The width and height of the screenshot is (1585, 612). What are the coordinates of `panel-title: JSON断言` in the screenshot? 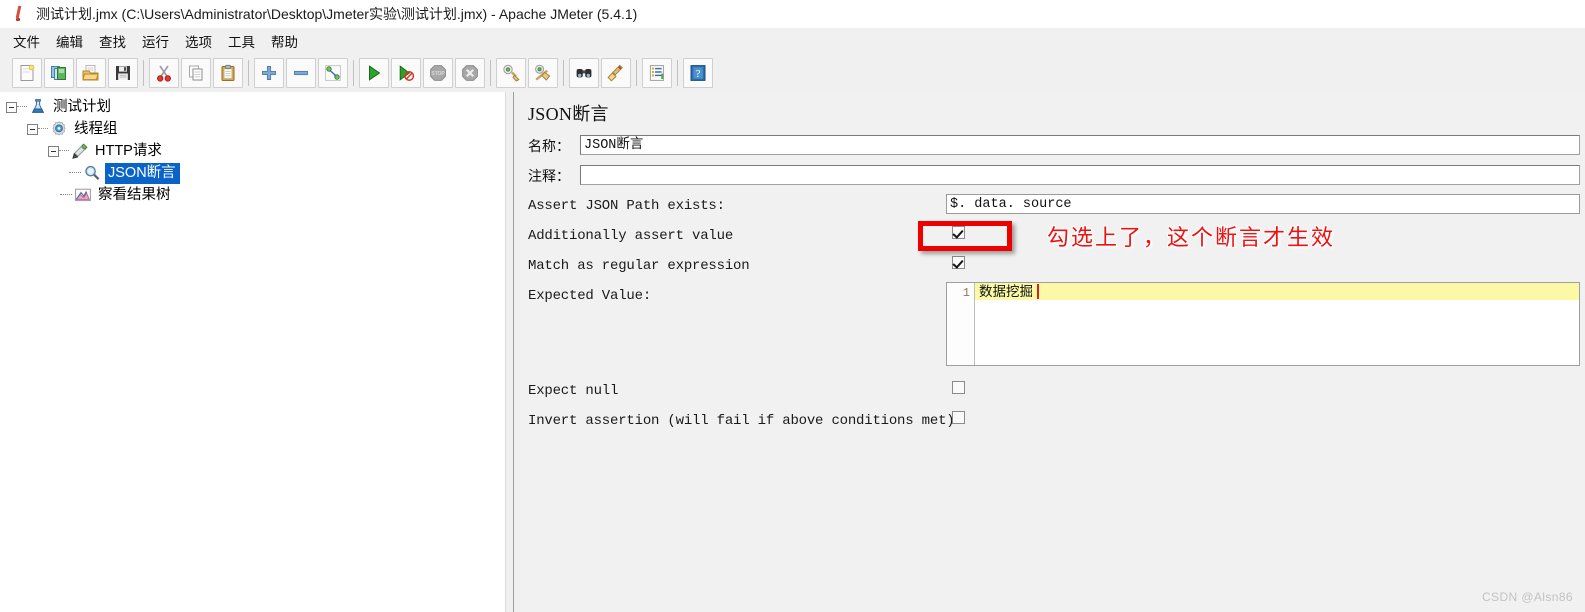 It's located at (568, 114).